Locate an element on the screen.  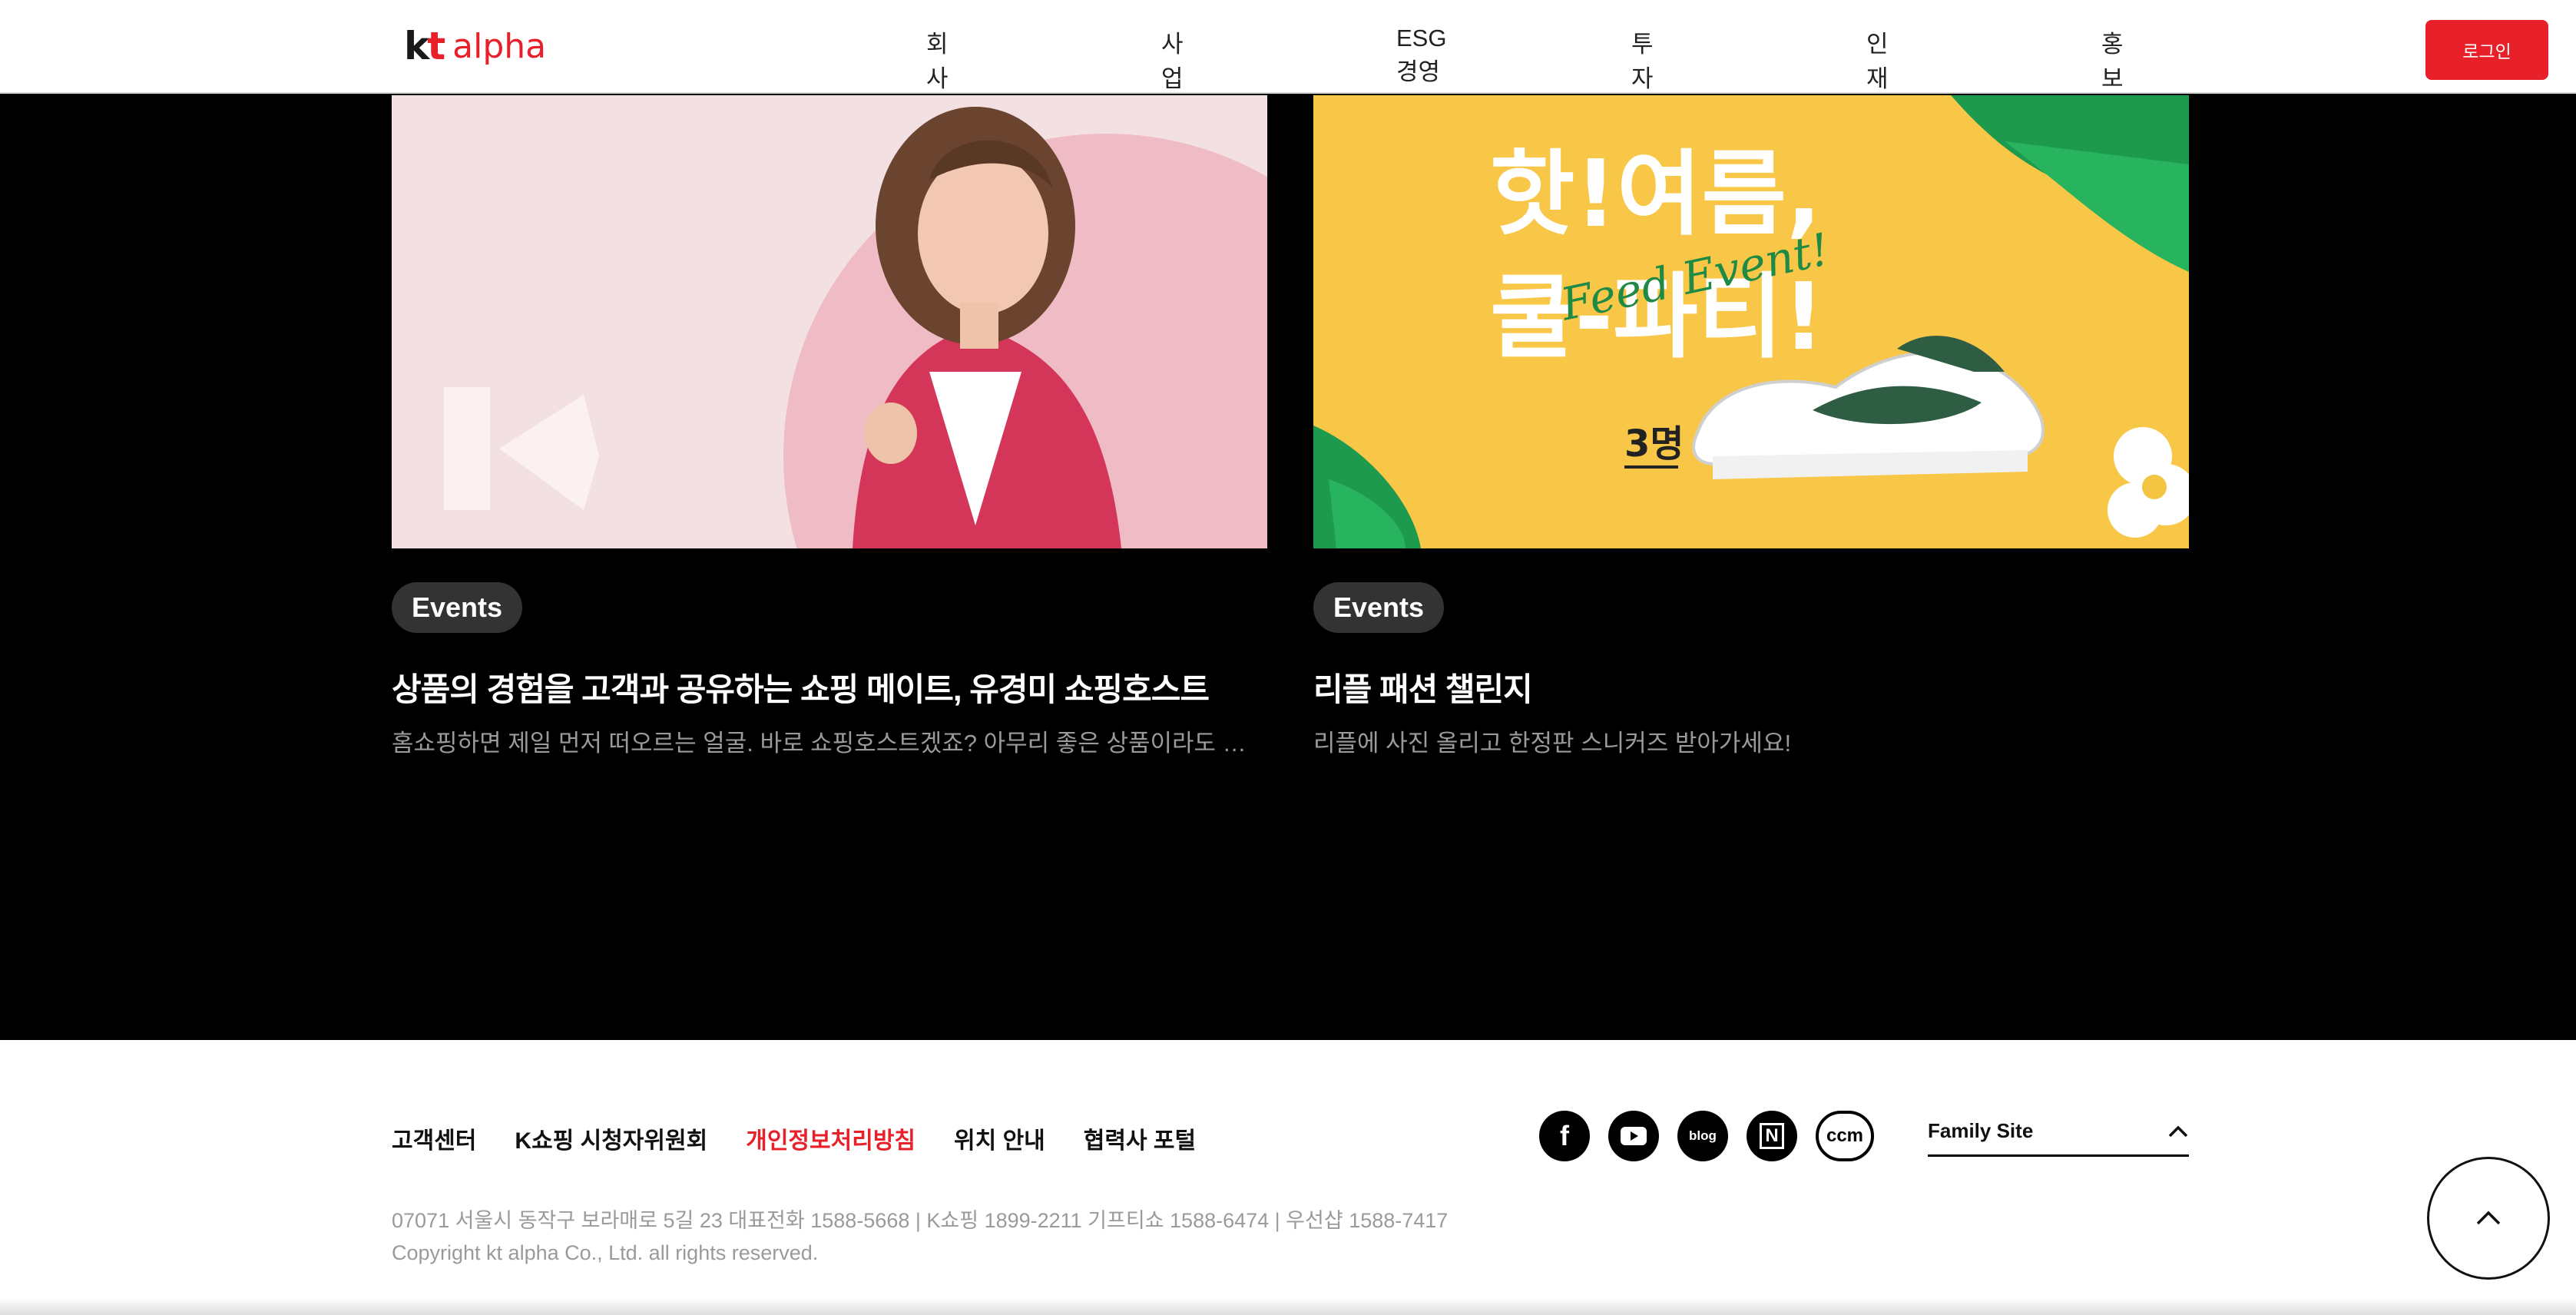
footer-link-location: 위치 안내 is located at coordinates (999, 1138).